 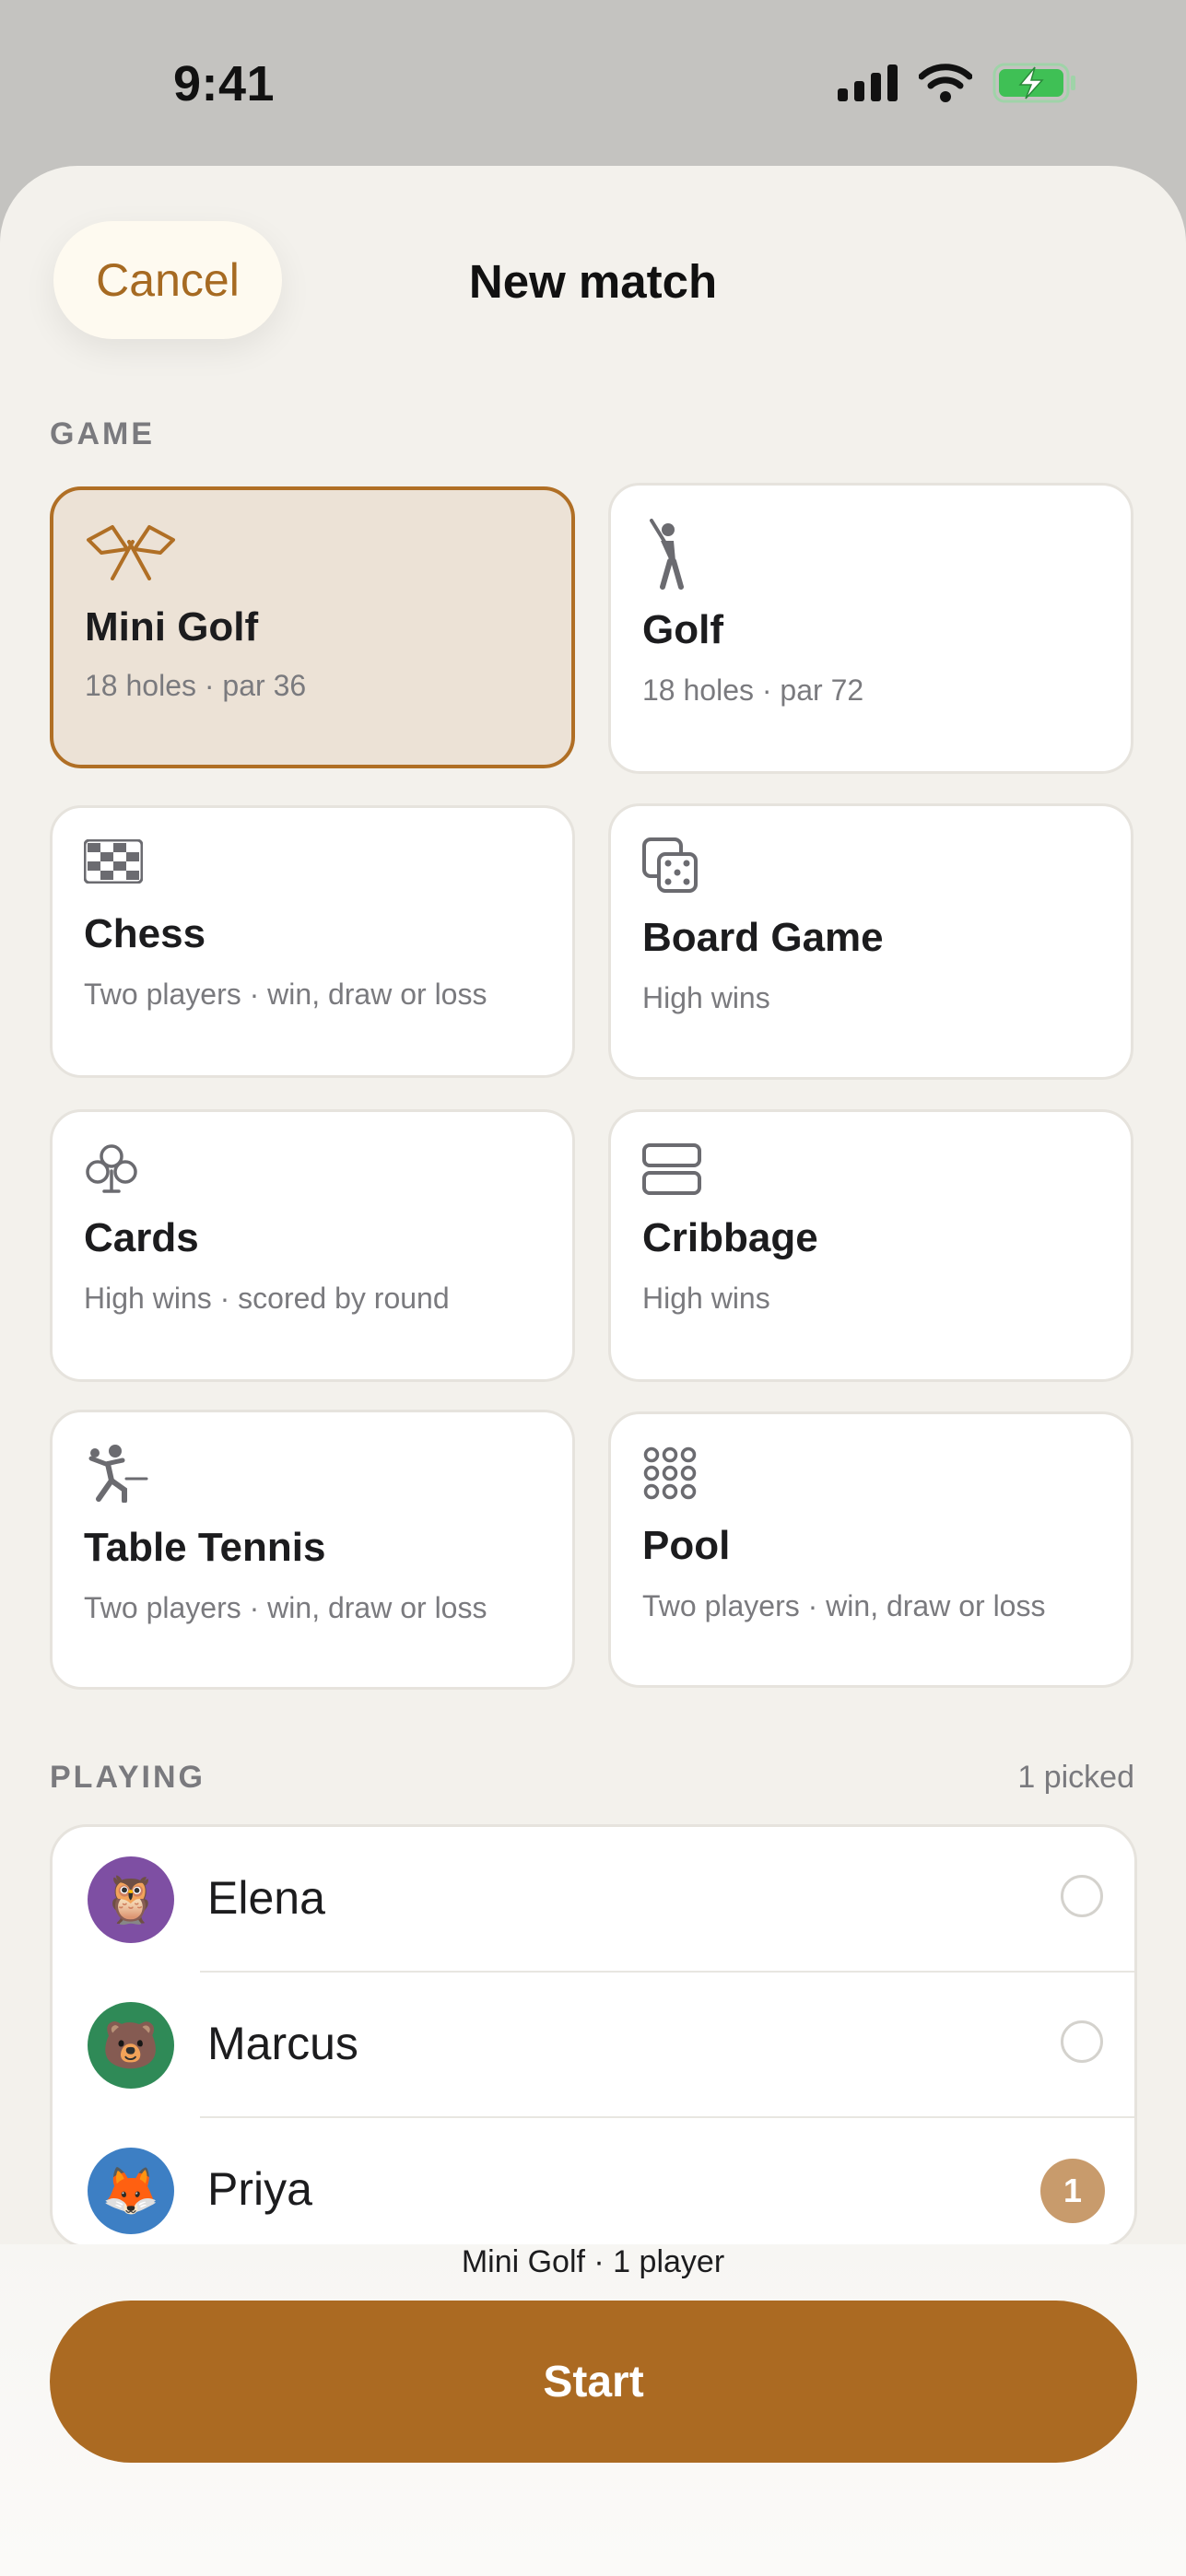 I want to click on game-card-detail: 18 holes · par 72, so click(x=753, y=690).